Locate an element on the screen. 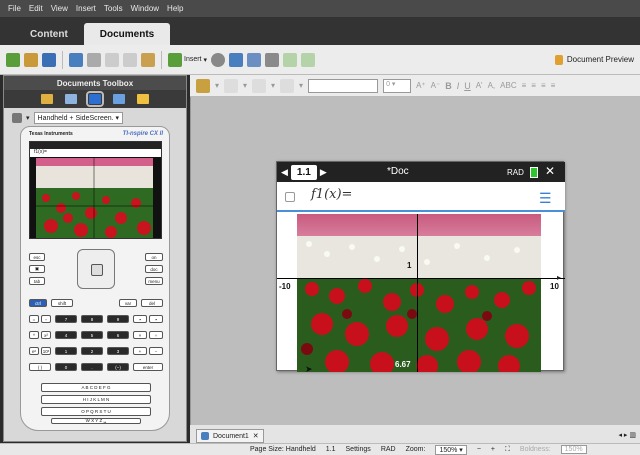 The height and width of the screenshot is (455, 640). close-tab-icon: ✕ is located at coordinates (256, 436).